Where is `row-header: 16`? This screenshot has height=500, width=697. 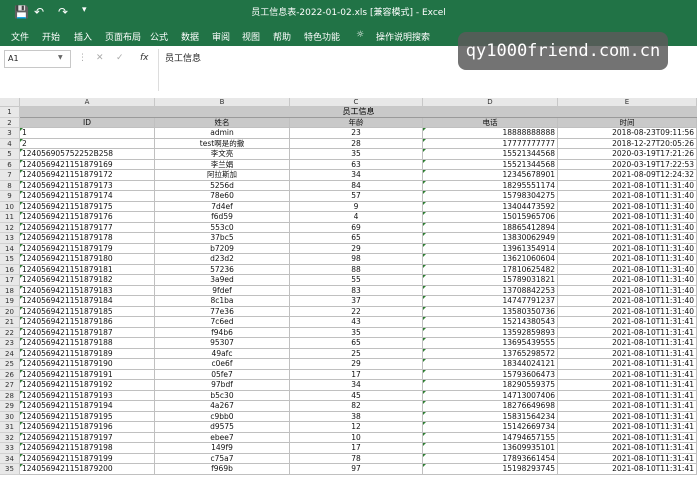 row-header: 16 is located at coordinates (10, 269).